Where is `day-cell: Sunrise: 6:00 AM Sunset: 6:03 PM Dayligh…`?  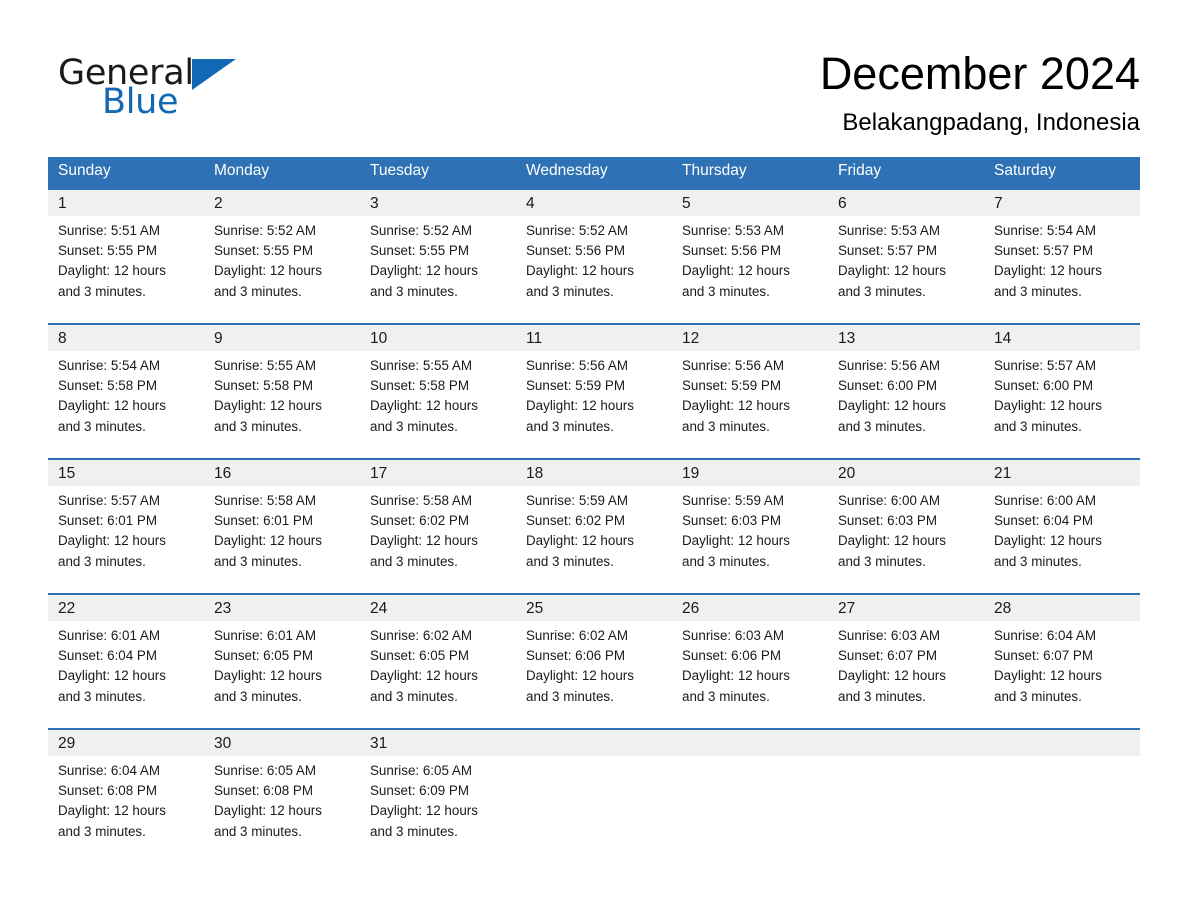 day-cell: Sunrise: 6:00 AM Sunset: 6:03 PM Dayligh… is located at coordinates (906, 530).